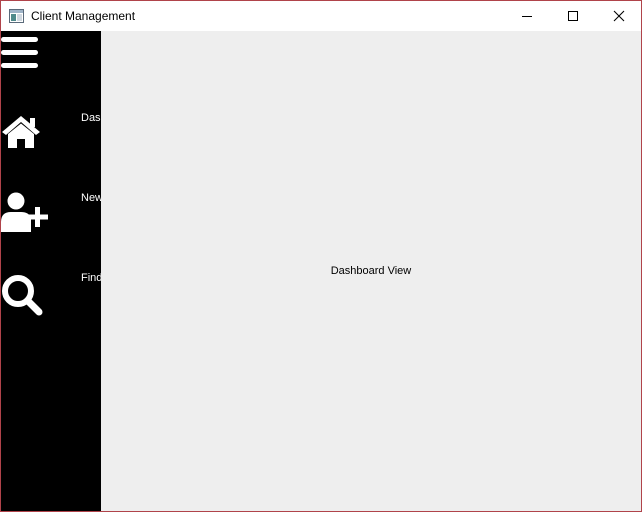 Image resolution: width=642 pixels, height=512 pixels. I want to click on sidebar-item-dashboard: Dashboard, so click(51, 136).